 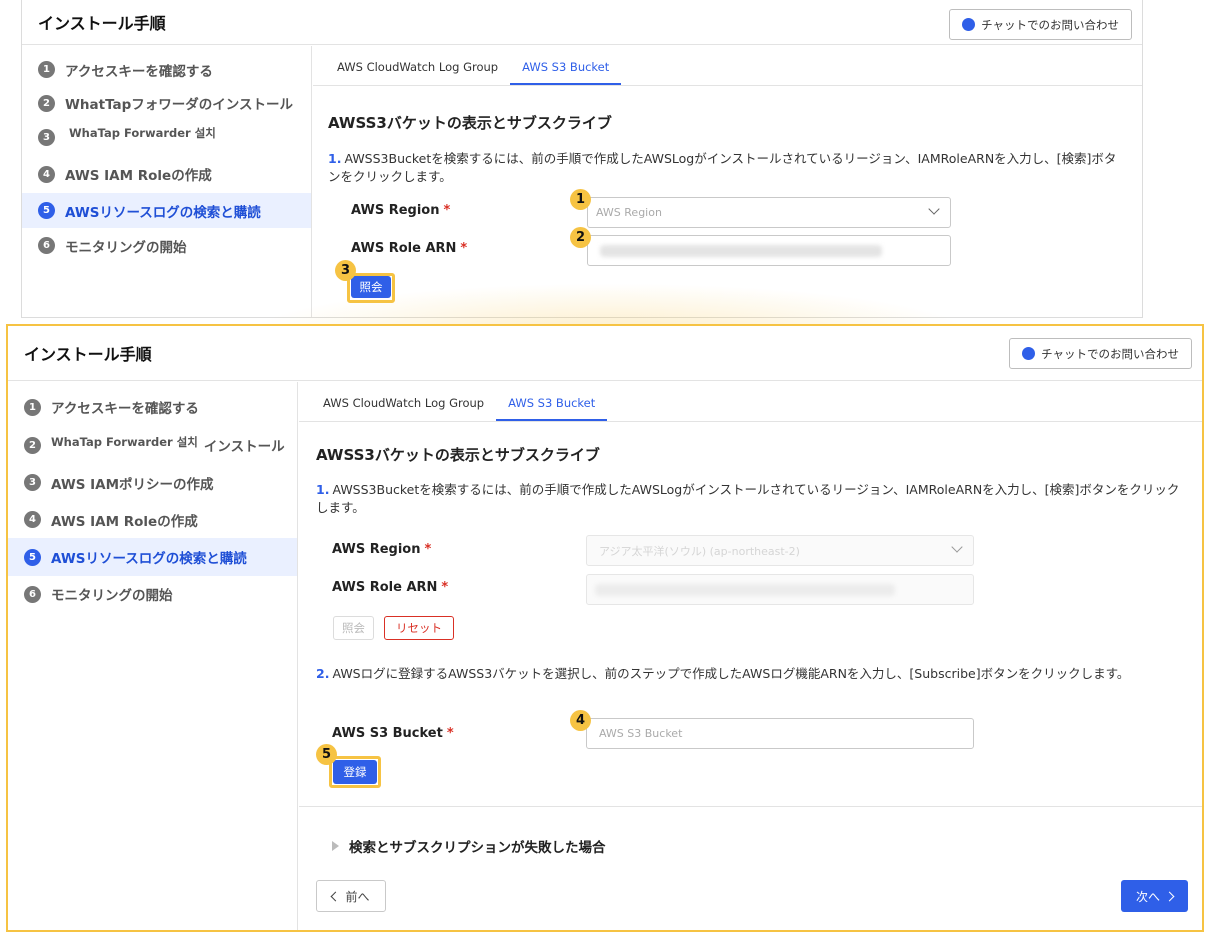 What do you see at coordinates (1169, 896) in the screenshot?
I see `chevron-right-icon` at bounding box center [1169, 896].